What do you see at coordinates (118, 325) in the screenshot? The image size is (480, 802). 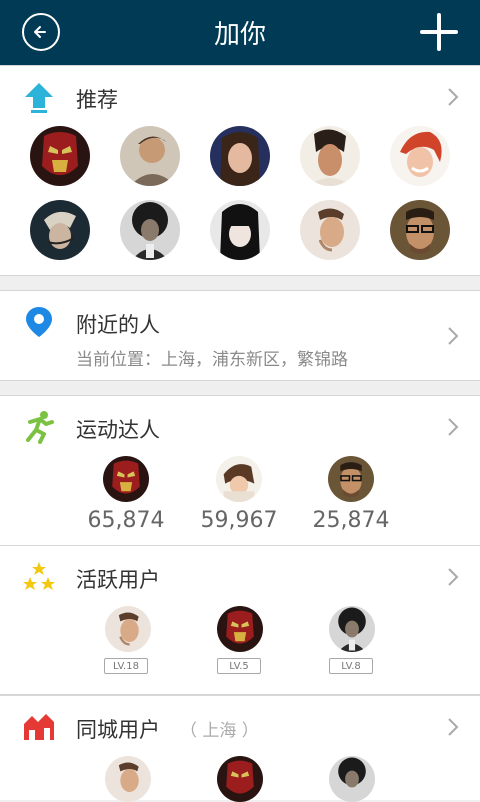 I see `nearby-title: 附近的人` at bounding box center [118, 325].